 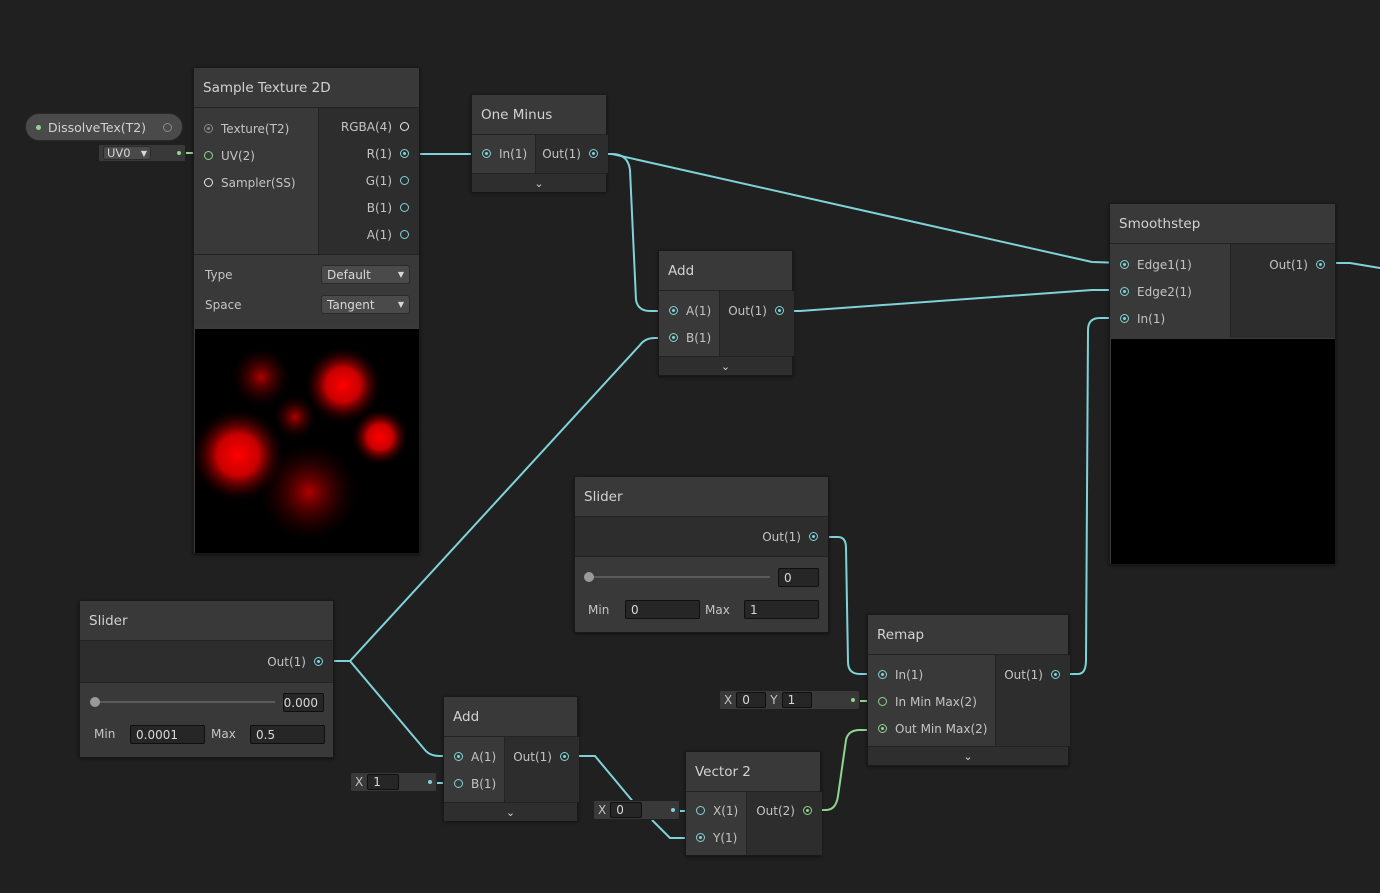 What do you see at coordinates (219, 275) in the screenshot?
I see `type-label: Type` at bounding box center [219, 275].